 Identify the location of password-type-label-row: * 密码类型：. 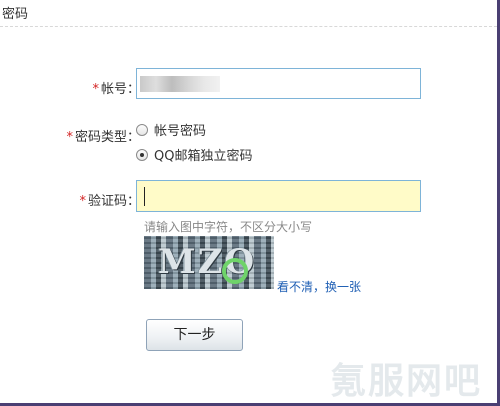
(70, 135).